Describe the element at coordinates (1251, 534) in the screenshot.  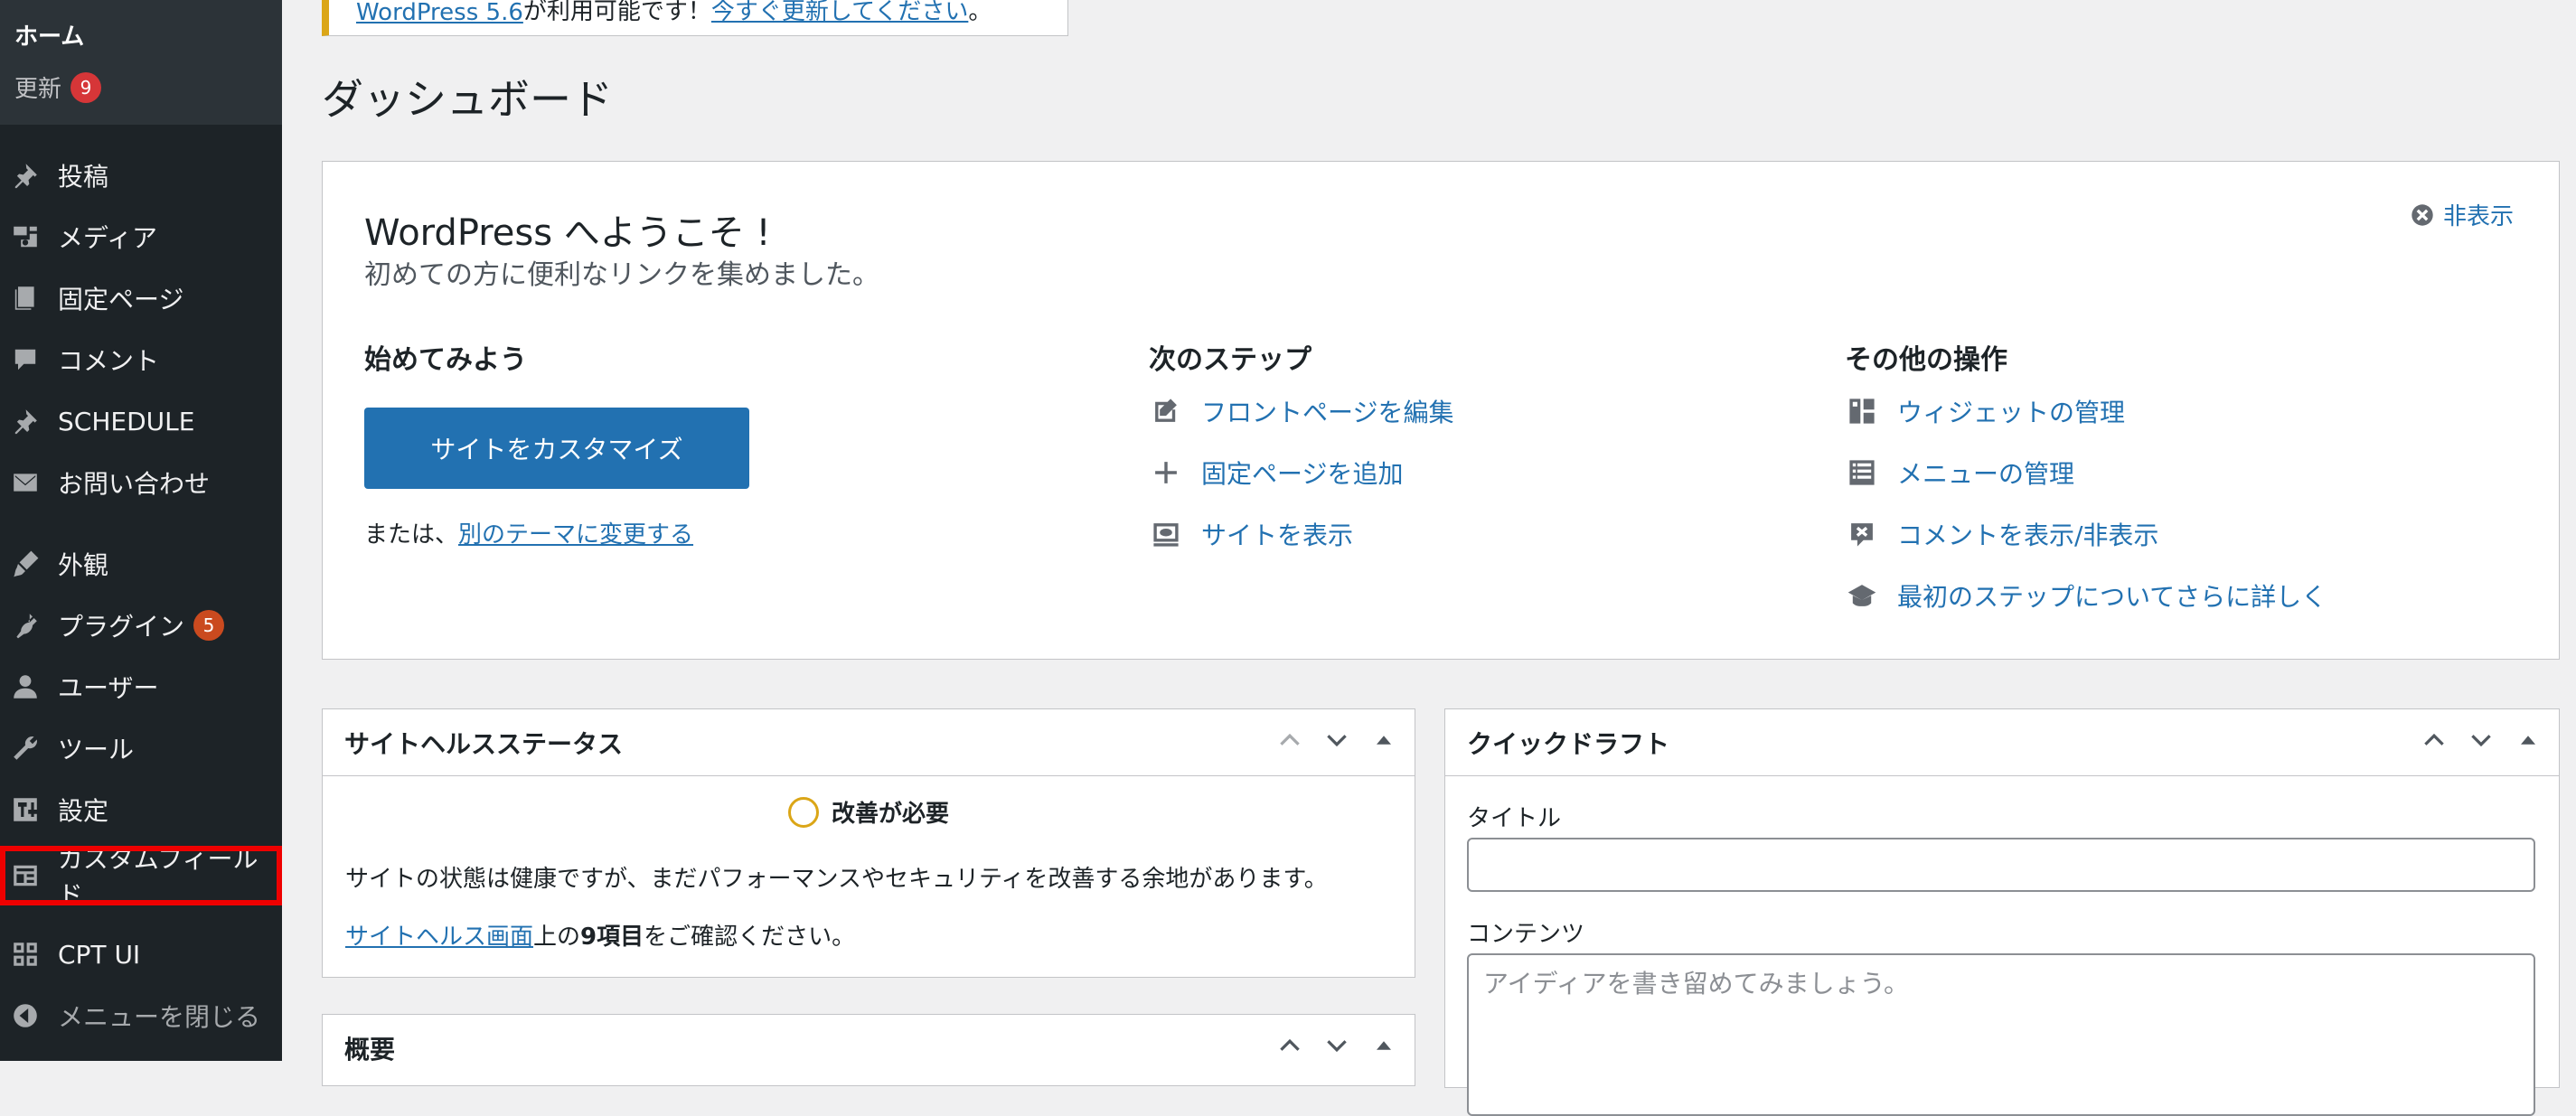
I see `view-site-link: サイトを表示` at that location.